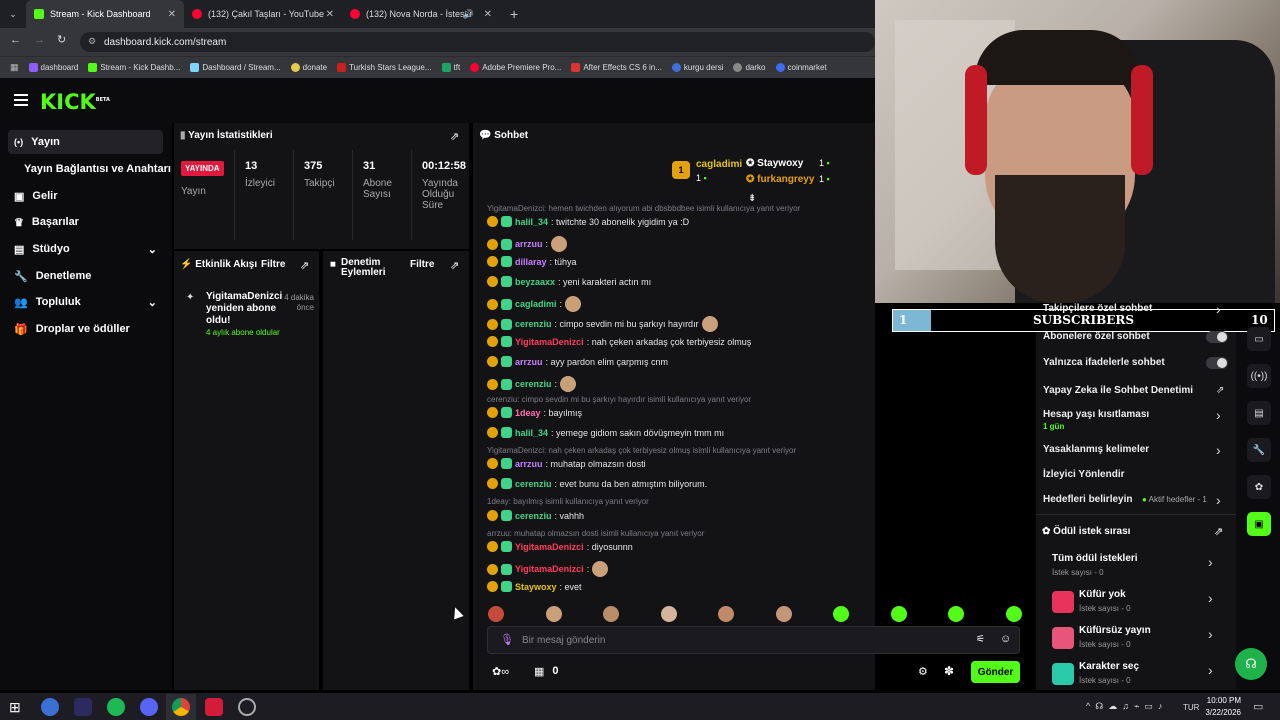  What do you see at coordinates (1096, 449) in the screenshot?
I see `chat-setting-row: Yasaklanmış kelimeler` at bounding box center [1096, 449].